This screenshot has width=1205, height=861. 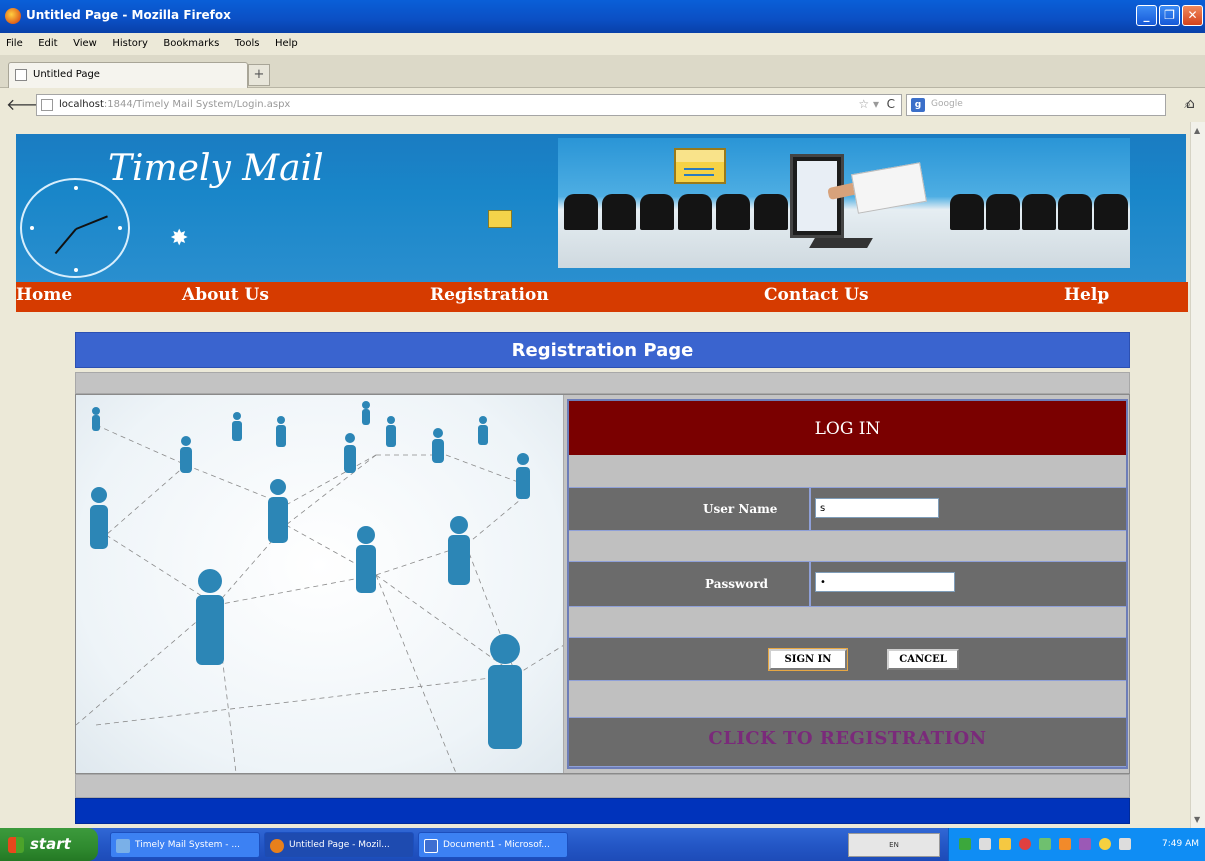 I want to click on network-icon, so click(x=965, y=844).